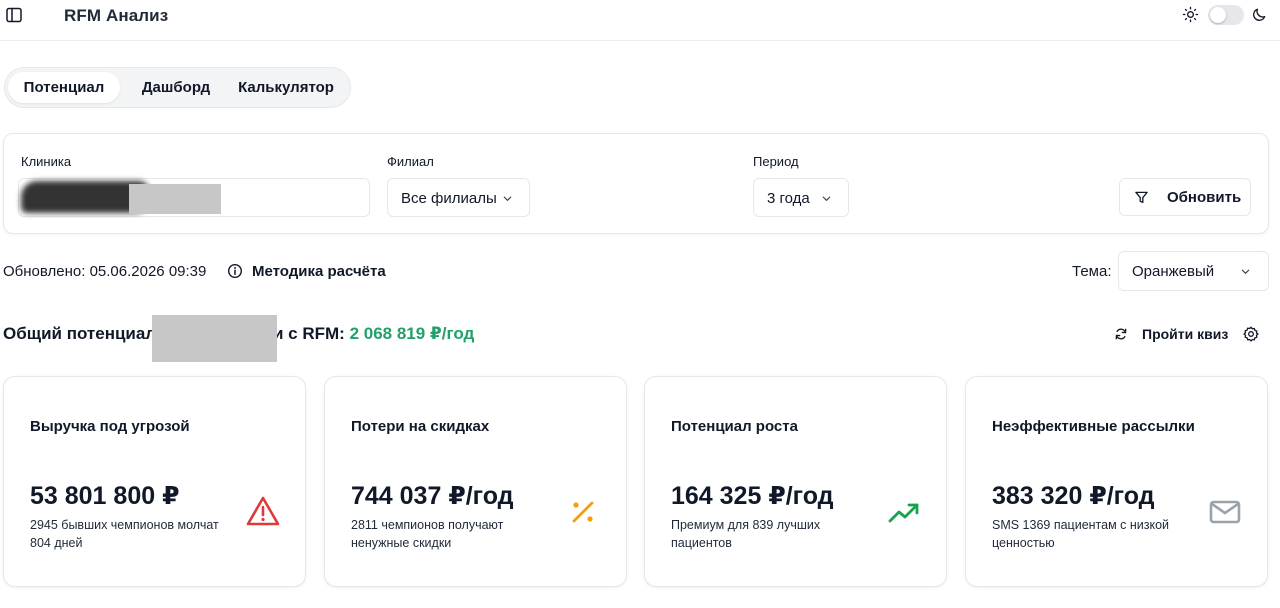 This screenshot has height=608, width=1280. I want to click on refresh-button-label: Обновить, so click(1204, 197).